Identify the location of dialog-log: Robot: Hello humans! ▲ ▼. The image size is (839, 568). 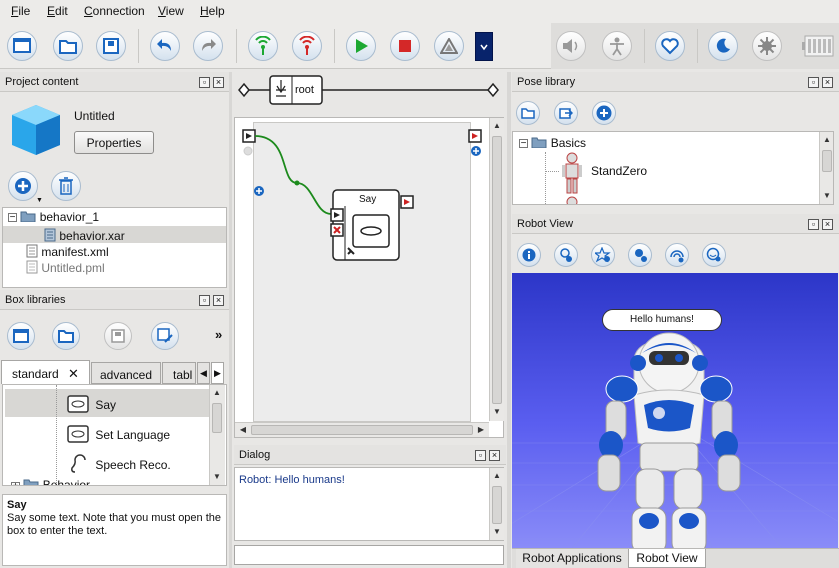
(369, 504).